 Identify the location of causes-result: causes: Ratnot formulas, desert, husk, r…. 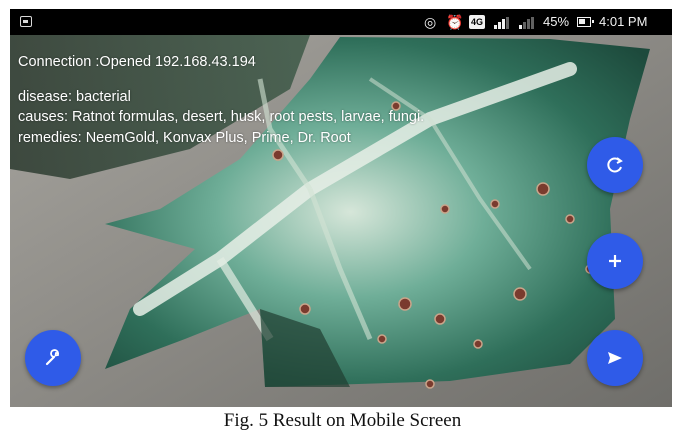
(221, 117).